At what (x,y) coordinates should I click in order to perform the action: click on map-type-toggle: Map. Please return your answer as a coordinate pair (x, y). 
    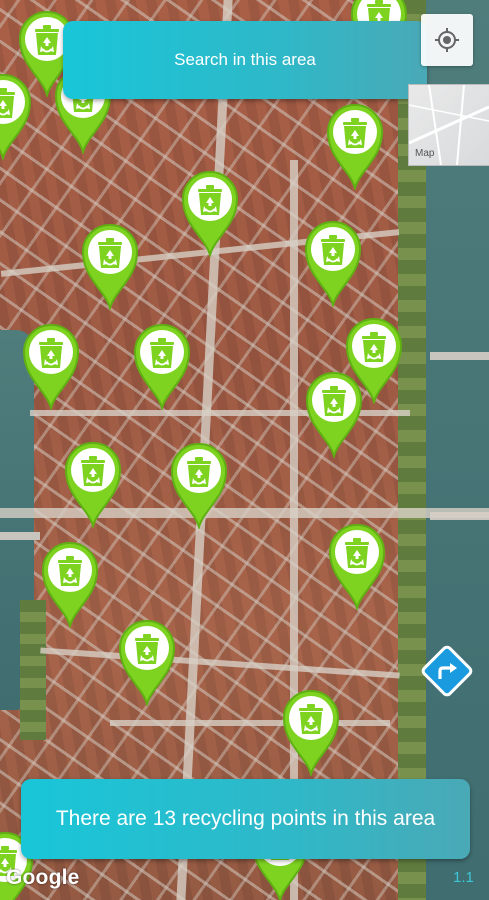
    Looking at the image, I should click on (448, 125).